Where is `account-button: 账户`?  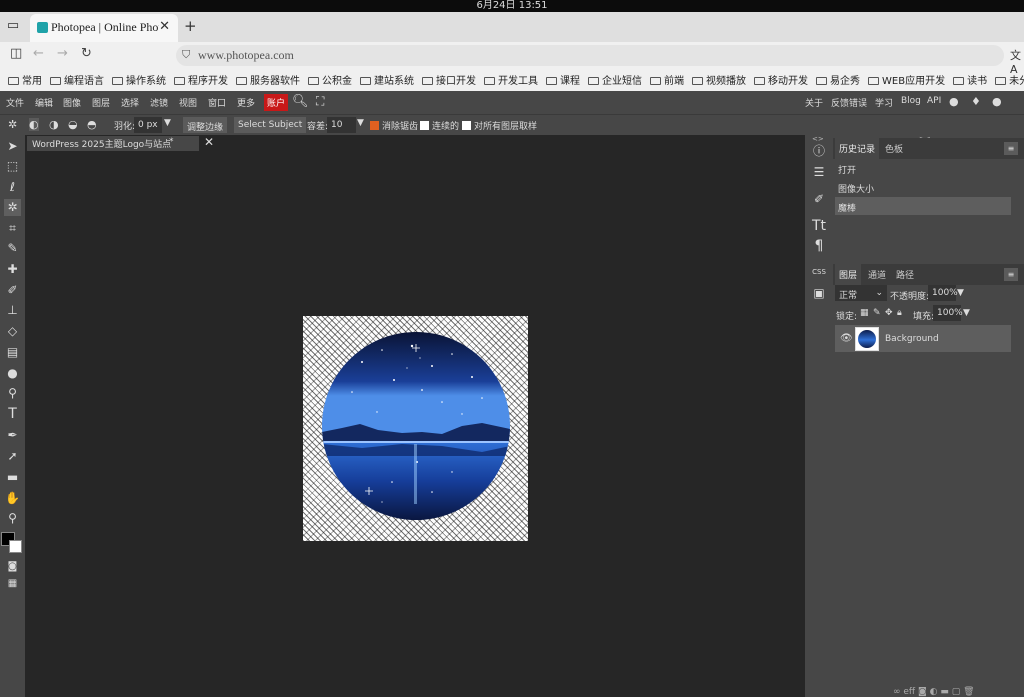 account-button: 账户 is located at coordinates (276, 102).